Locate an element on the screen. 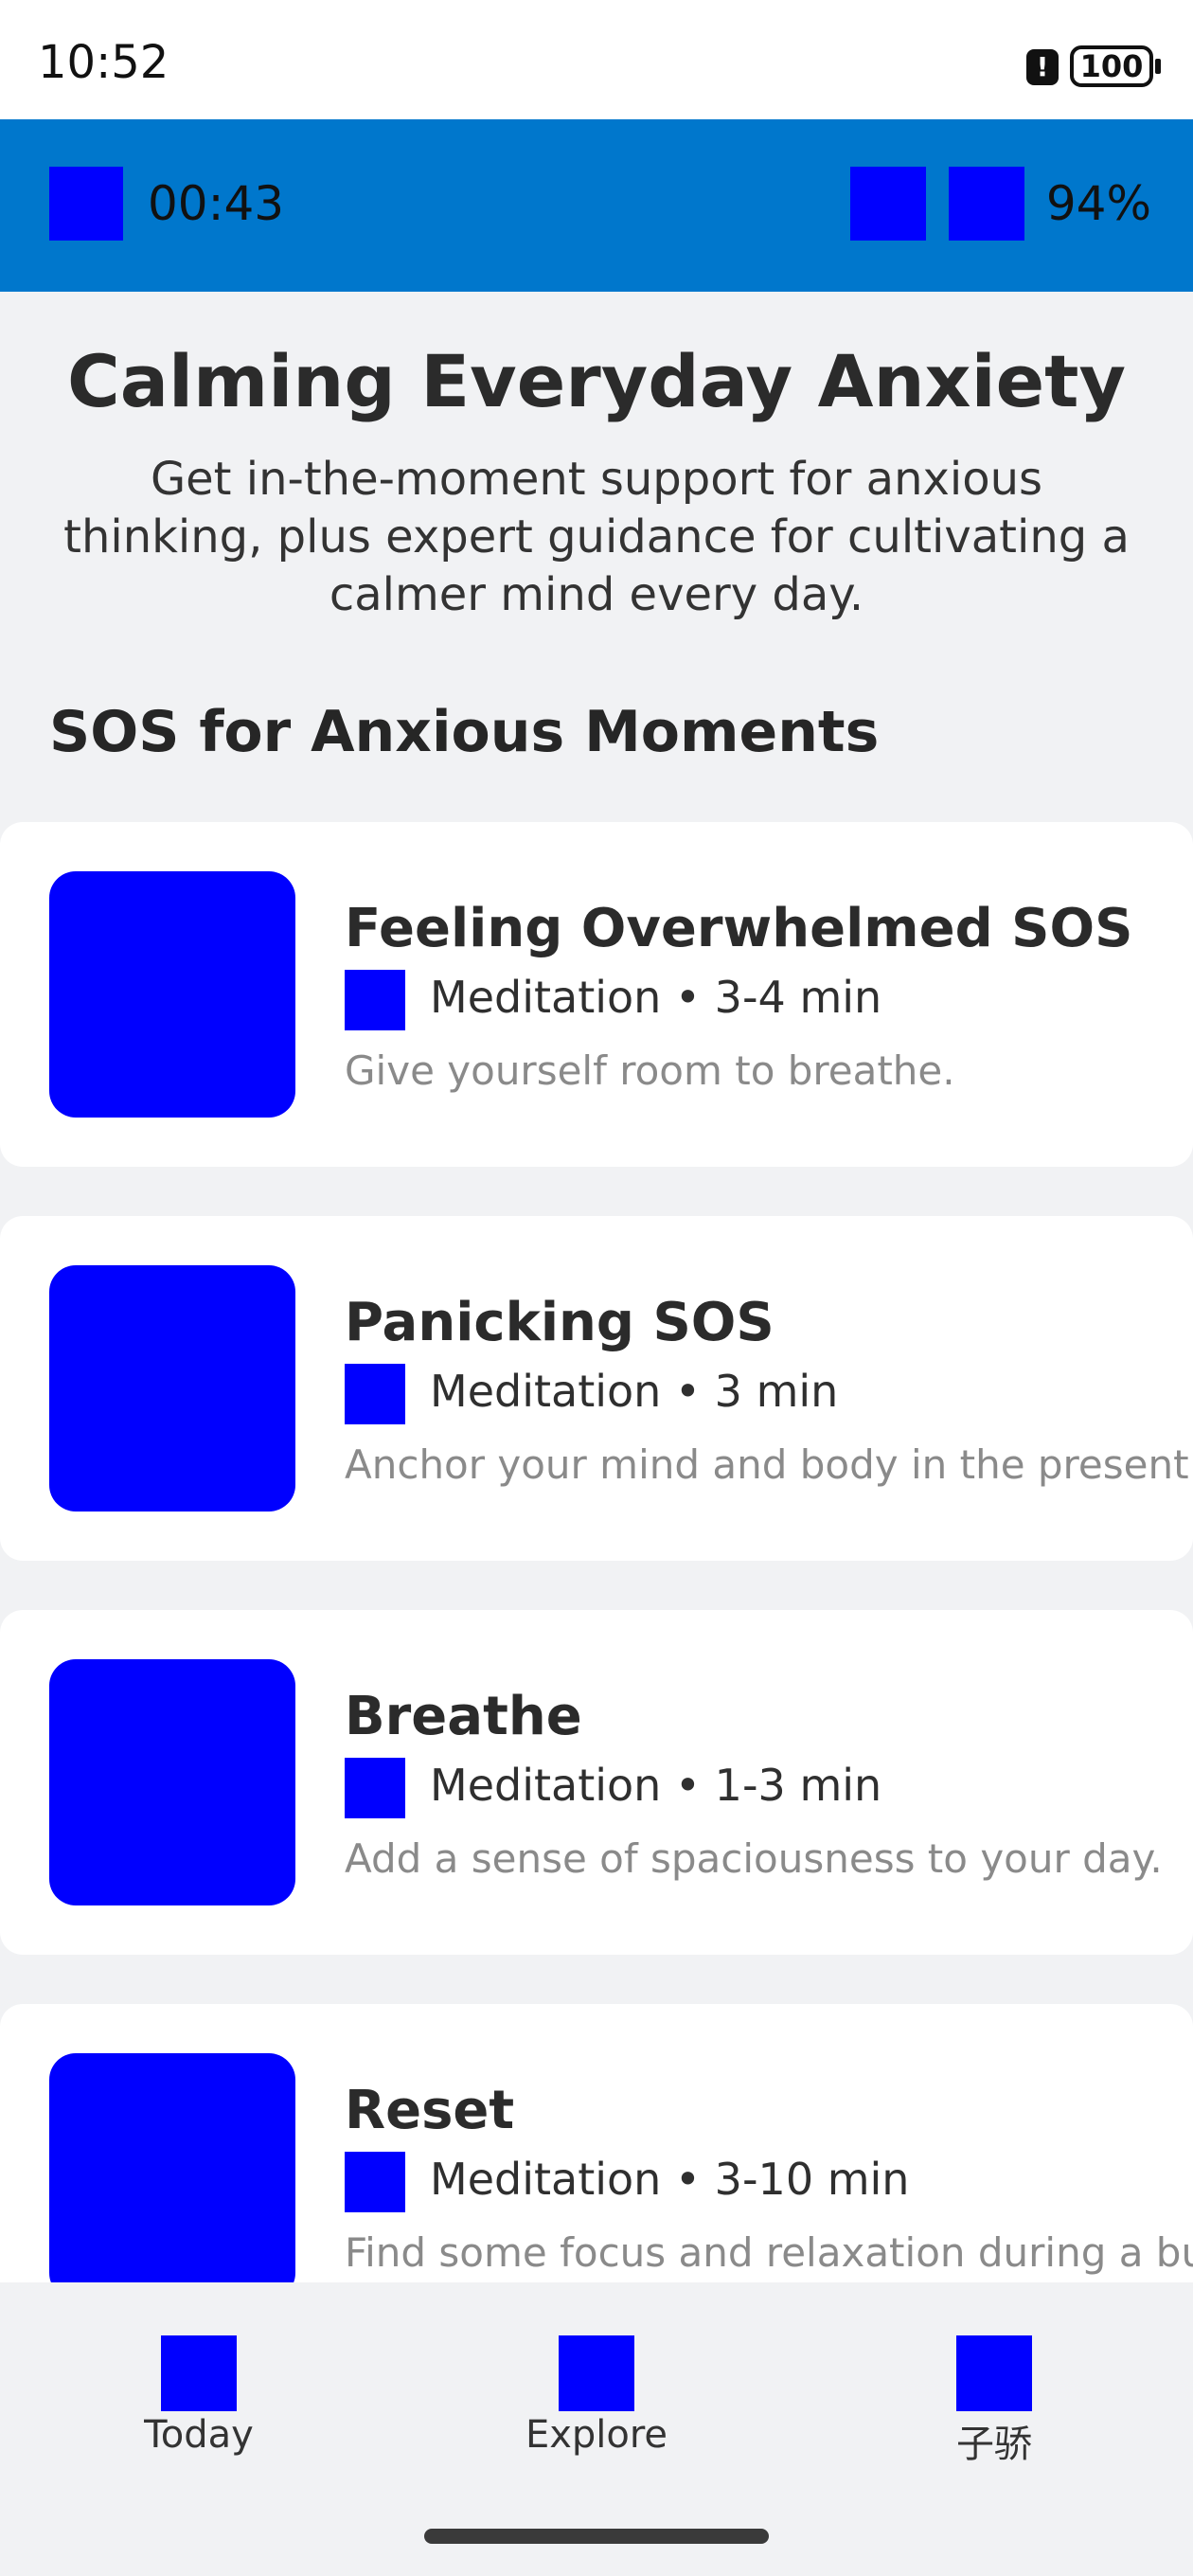  card-meta: Meditation • 3-10 min is located at coordinates (670, 2179).